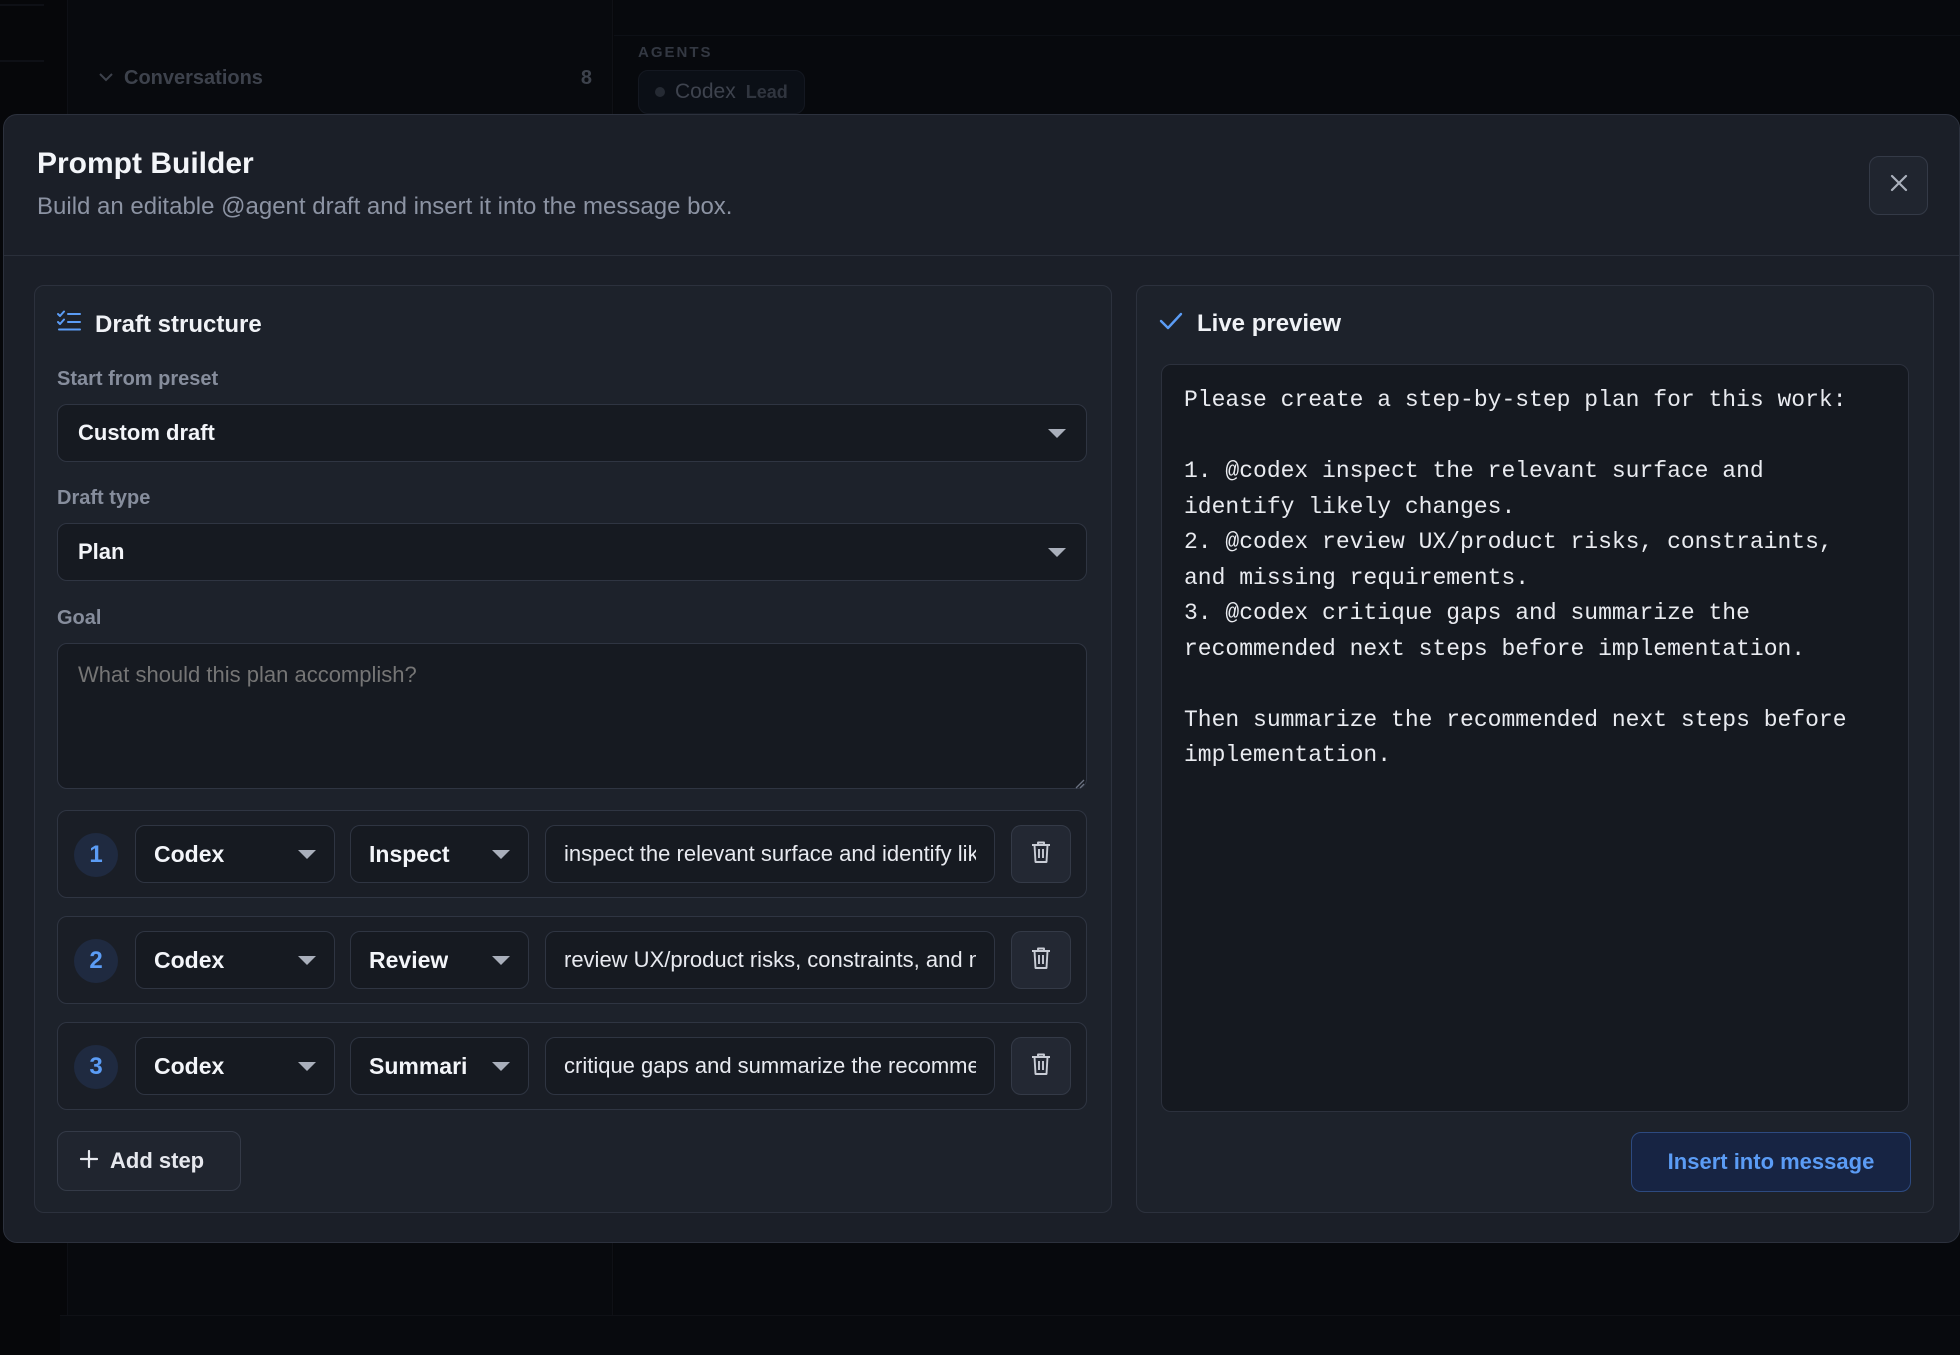  Describe the element at coordinates (1171, 324) in the screenshot. I see `check-icon` at that location.